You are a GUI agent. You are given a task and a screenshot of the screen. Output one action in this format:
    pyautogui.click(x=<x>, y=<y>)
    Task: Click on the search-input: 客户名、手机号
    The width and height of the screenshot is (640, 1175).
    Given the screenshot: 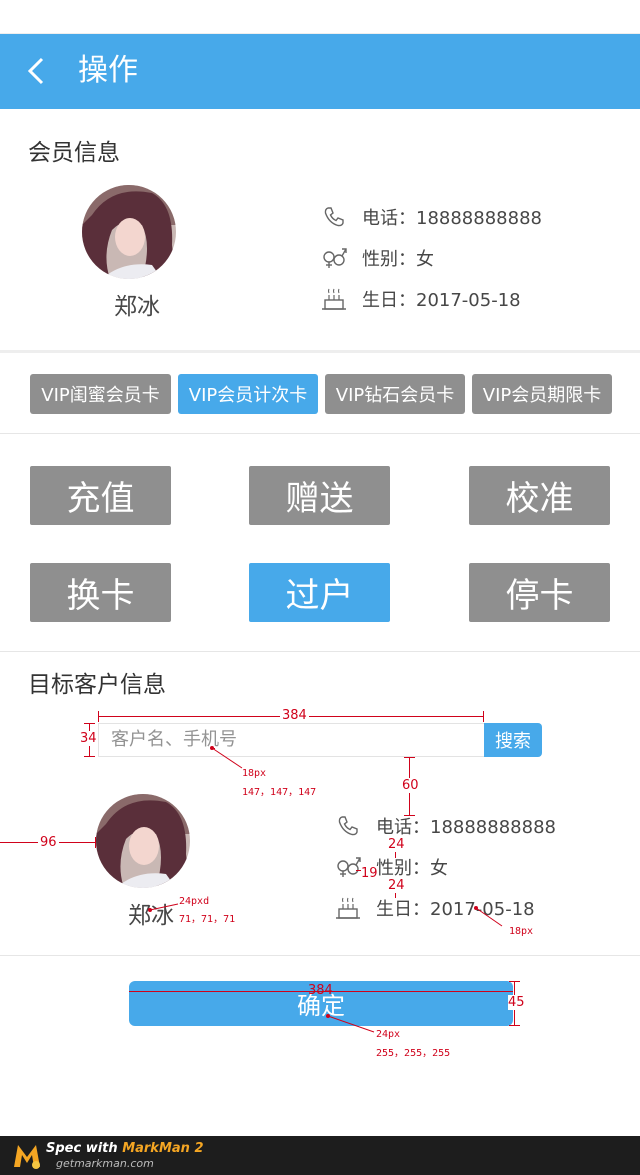 What is the action you would take?
    pyautogui.click(x=291, y=740)
    